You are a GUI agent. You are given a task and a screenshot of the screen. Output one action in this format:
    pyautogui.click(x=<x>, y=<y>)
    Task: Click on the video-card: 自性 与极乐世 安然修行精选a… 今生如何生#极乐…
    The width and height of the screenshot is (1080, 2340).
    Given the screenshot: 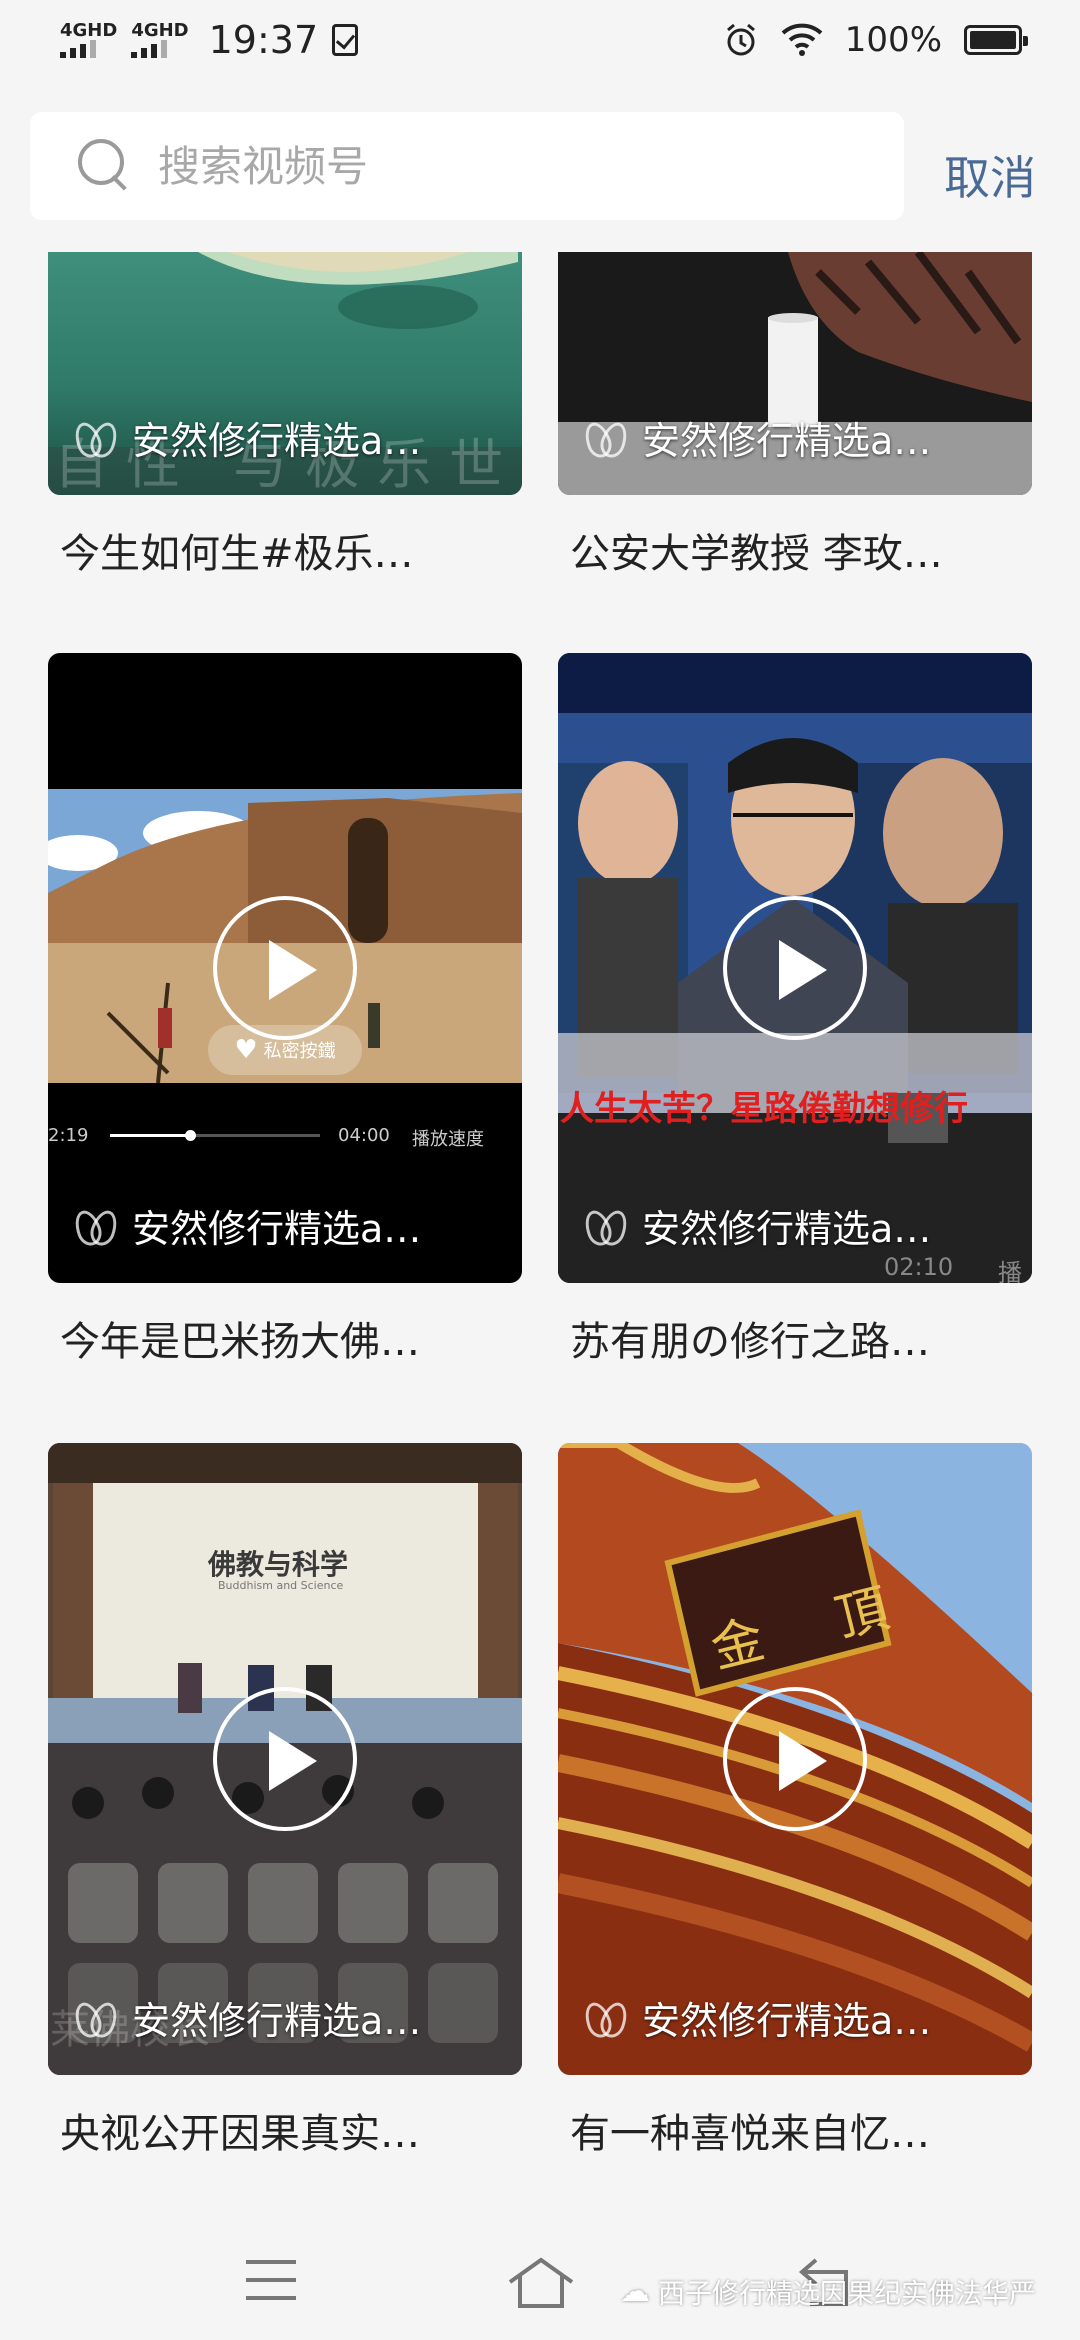 What is the action you would take?
    pyautogui.click(x=285, y=415)
    